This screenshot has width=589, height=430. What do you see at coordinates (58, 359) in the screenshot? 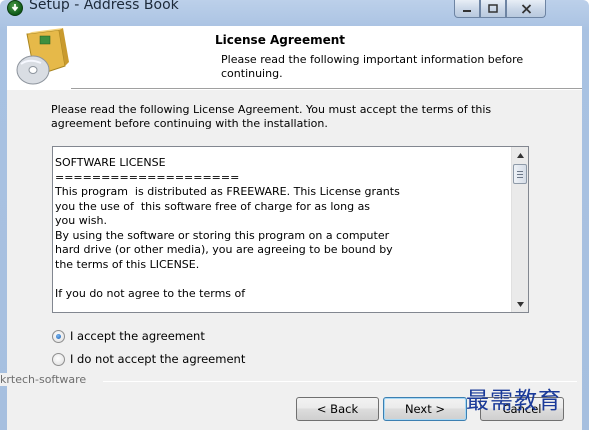
I see `decline-radio` at bounding box center [58, 359].